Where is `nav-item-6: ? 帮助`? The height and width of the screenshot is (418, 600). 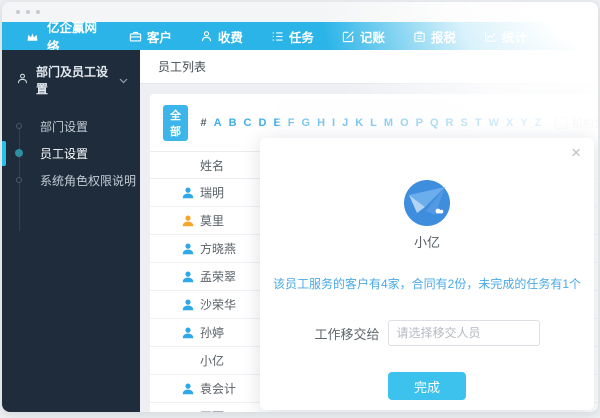
nav-item-6: ? 帮助 is located at coordinates (576, 36).